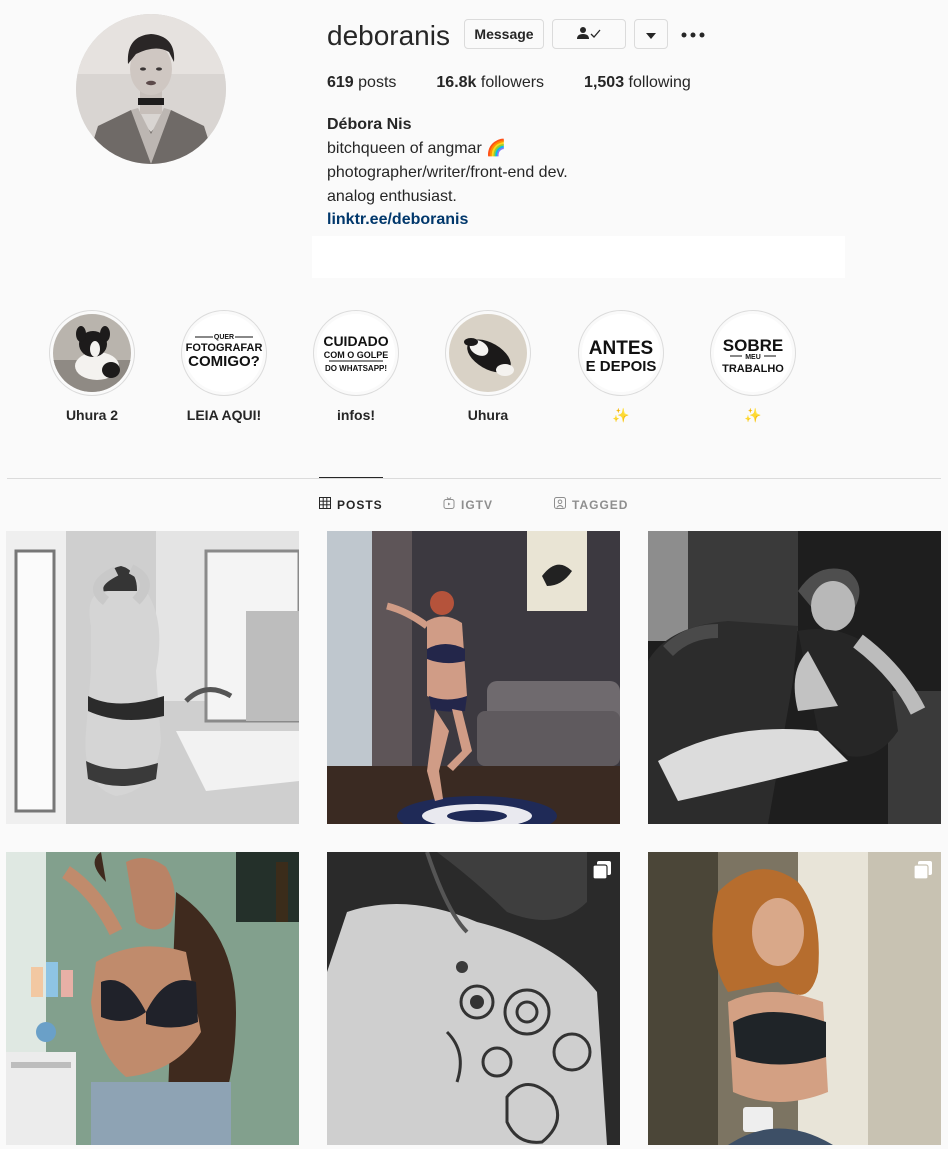  I want to click on highlight-art-text: QUER, so click(224, 337).